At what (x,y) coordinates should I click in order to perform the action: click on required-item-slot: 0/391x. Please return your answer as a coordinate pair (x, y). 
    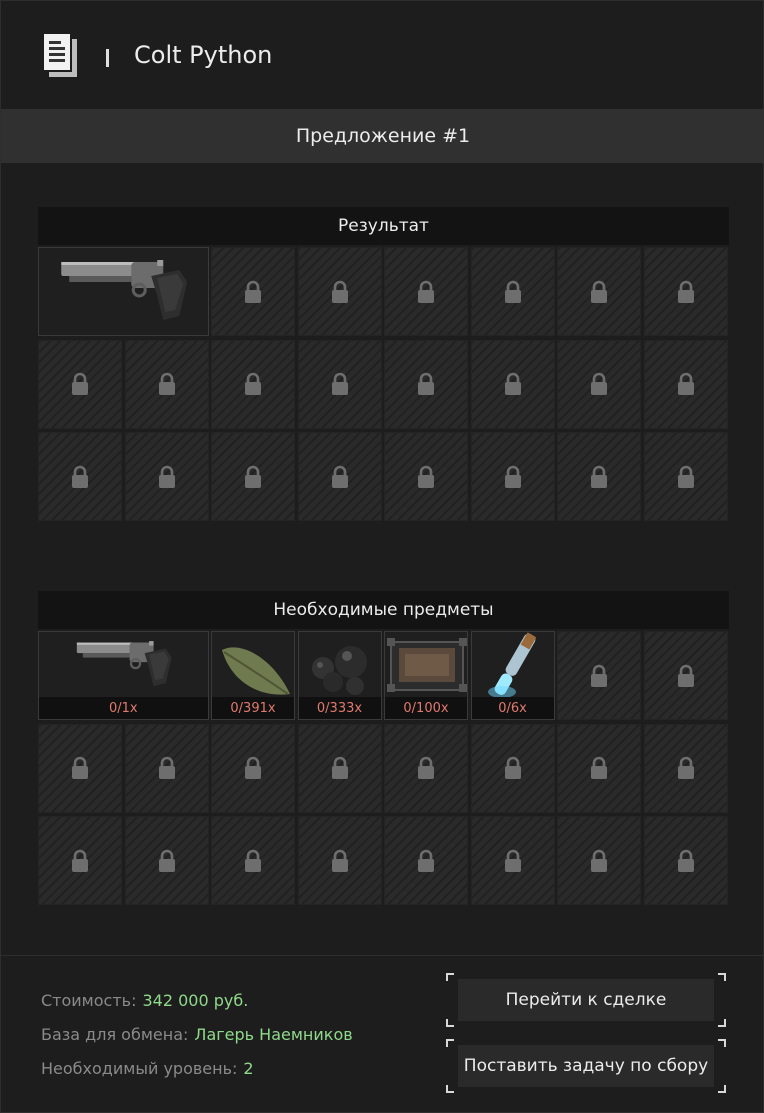
    Looking at the image, I should click on (253, 675).